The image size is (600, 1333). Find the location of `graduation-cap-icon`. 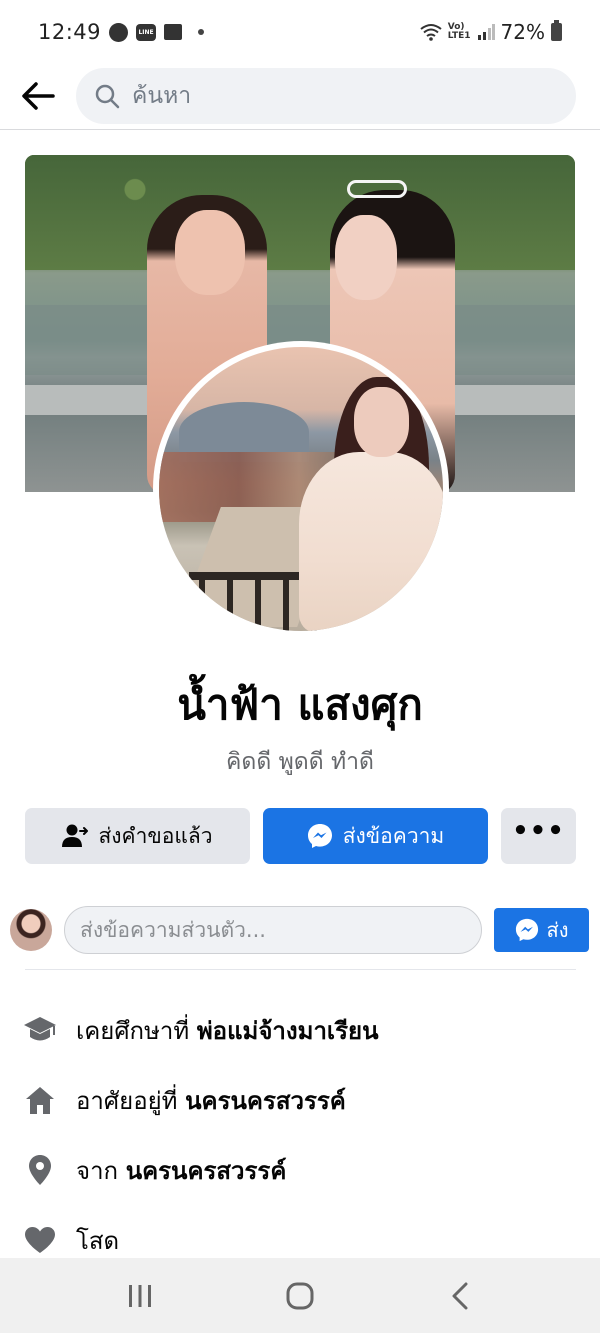

graduation-cap-icon is located at coordinates (40, 1030).